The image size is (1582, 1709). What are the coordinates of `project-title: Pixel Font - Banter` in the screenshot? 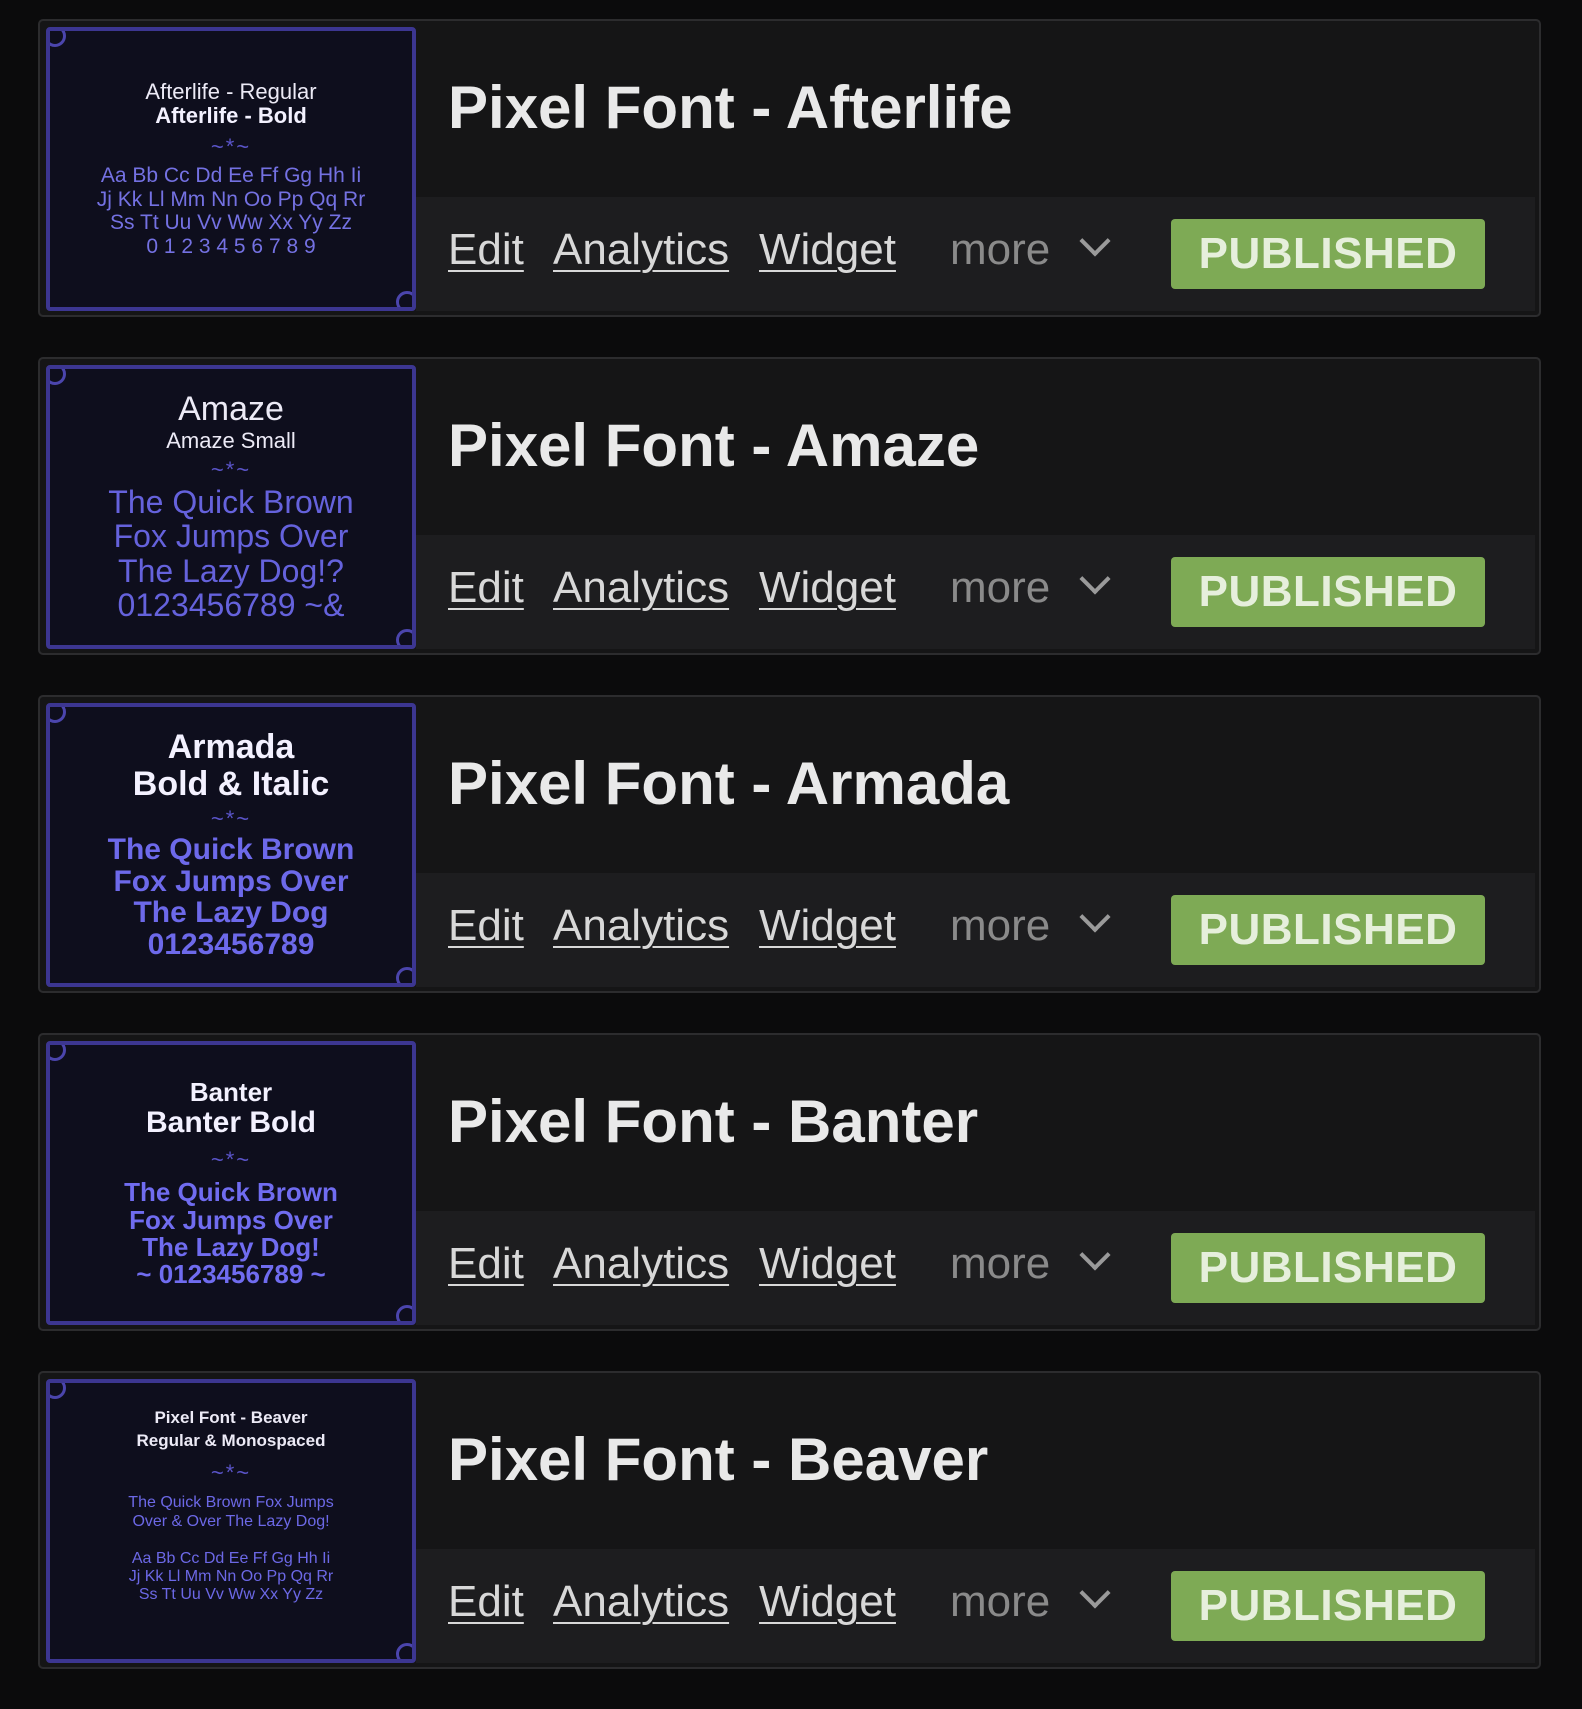 It's located at (713, 1121).